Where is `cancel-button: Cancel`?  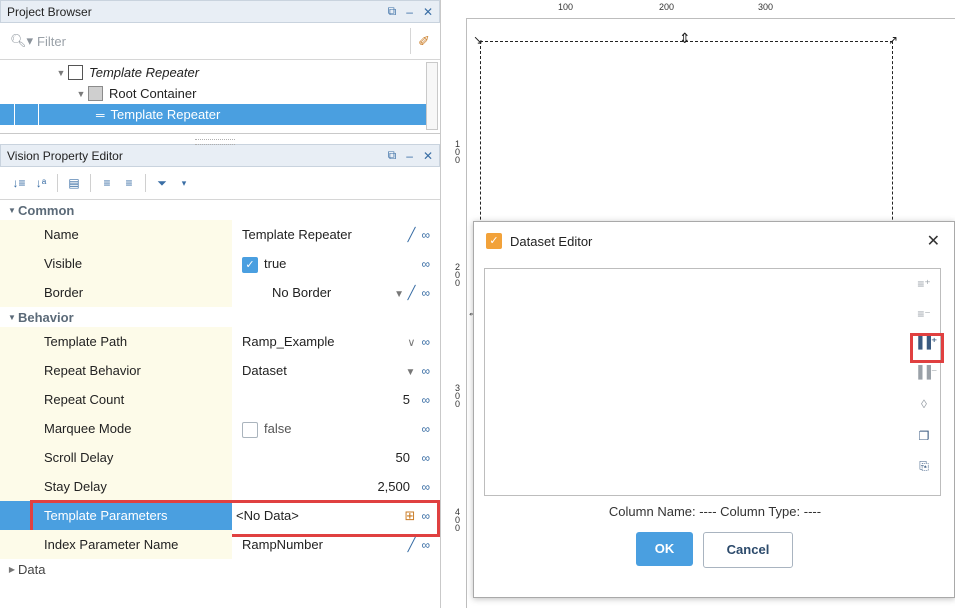 cancel-button: Cancel is located at coordinates (748, 550).